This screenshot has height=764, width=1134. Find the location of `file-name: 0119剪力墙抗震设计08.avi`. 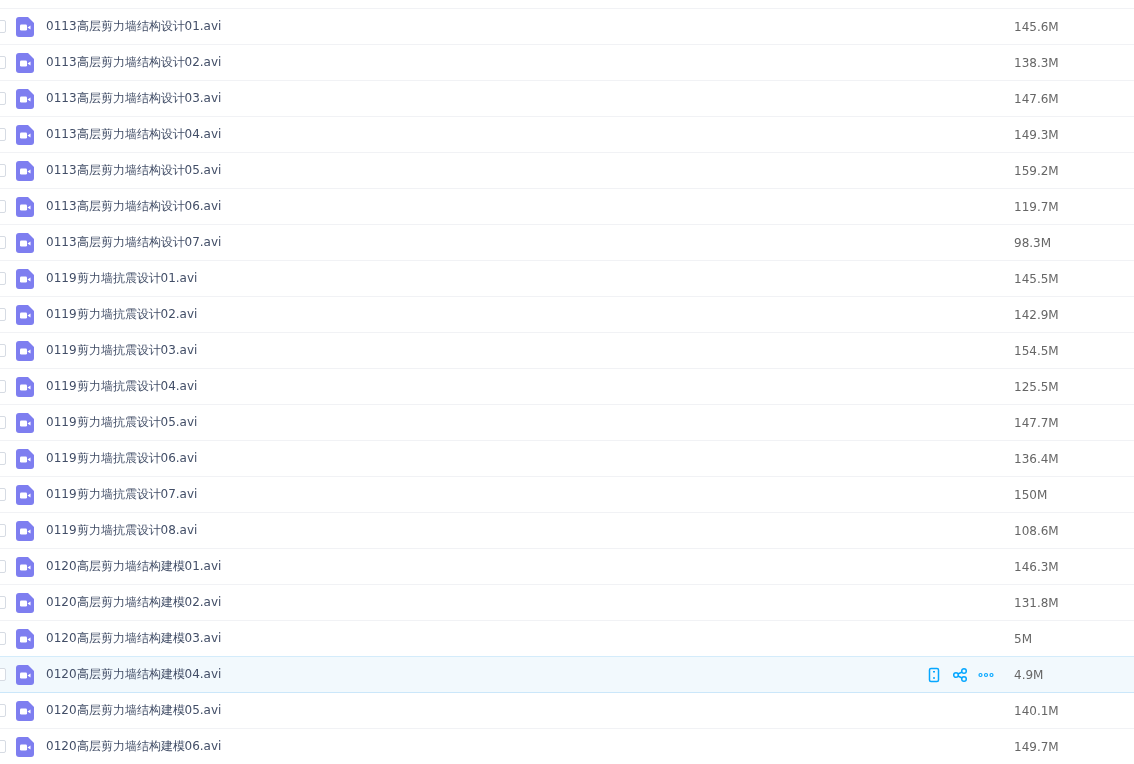

file-name: 0119剪力墙抗震设计08.avi is located at coordinates (122, 530).